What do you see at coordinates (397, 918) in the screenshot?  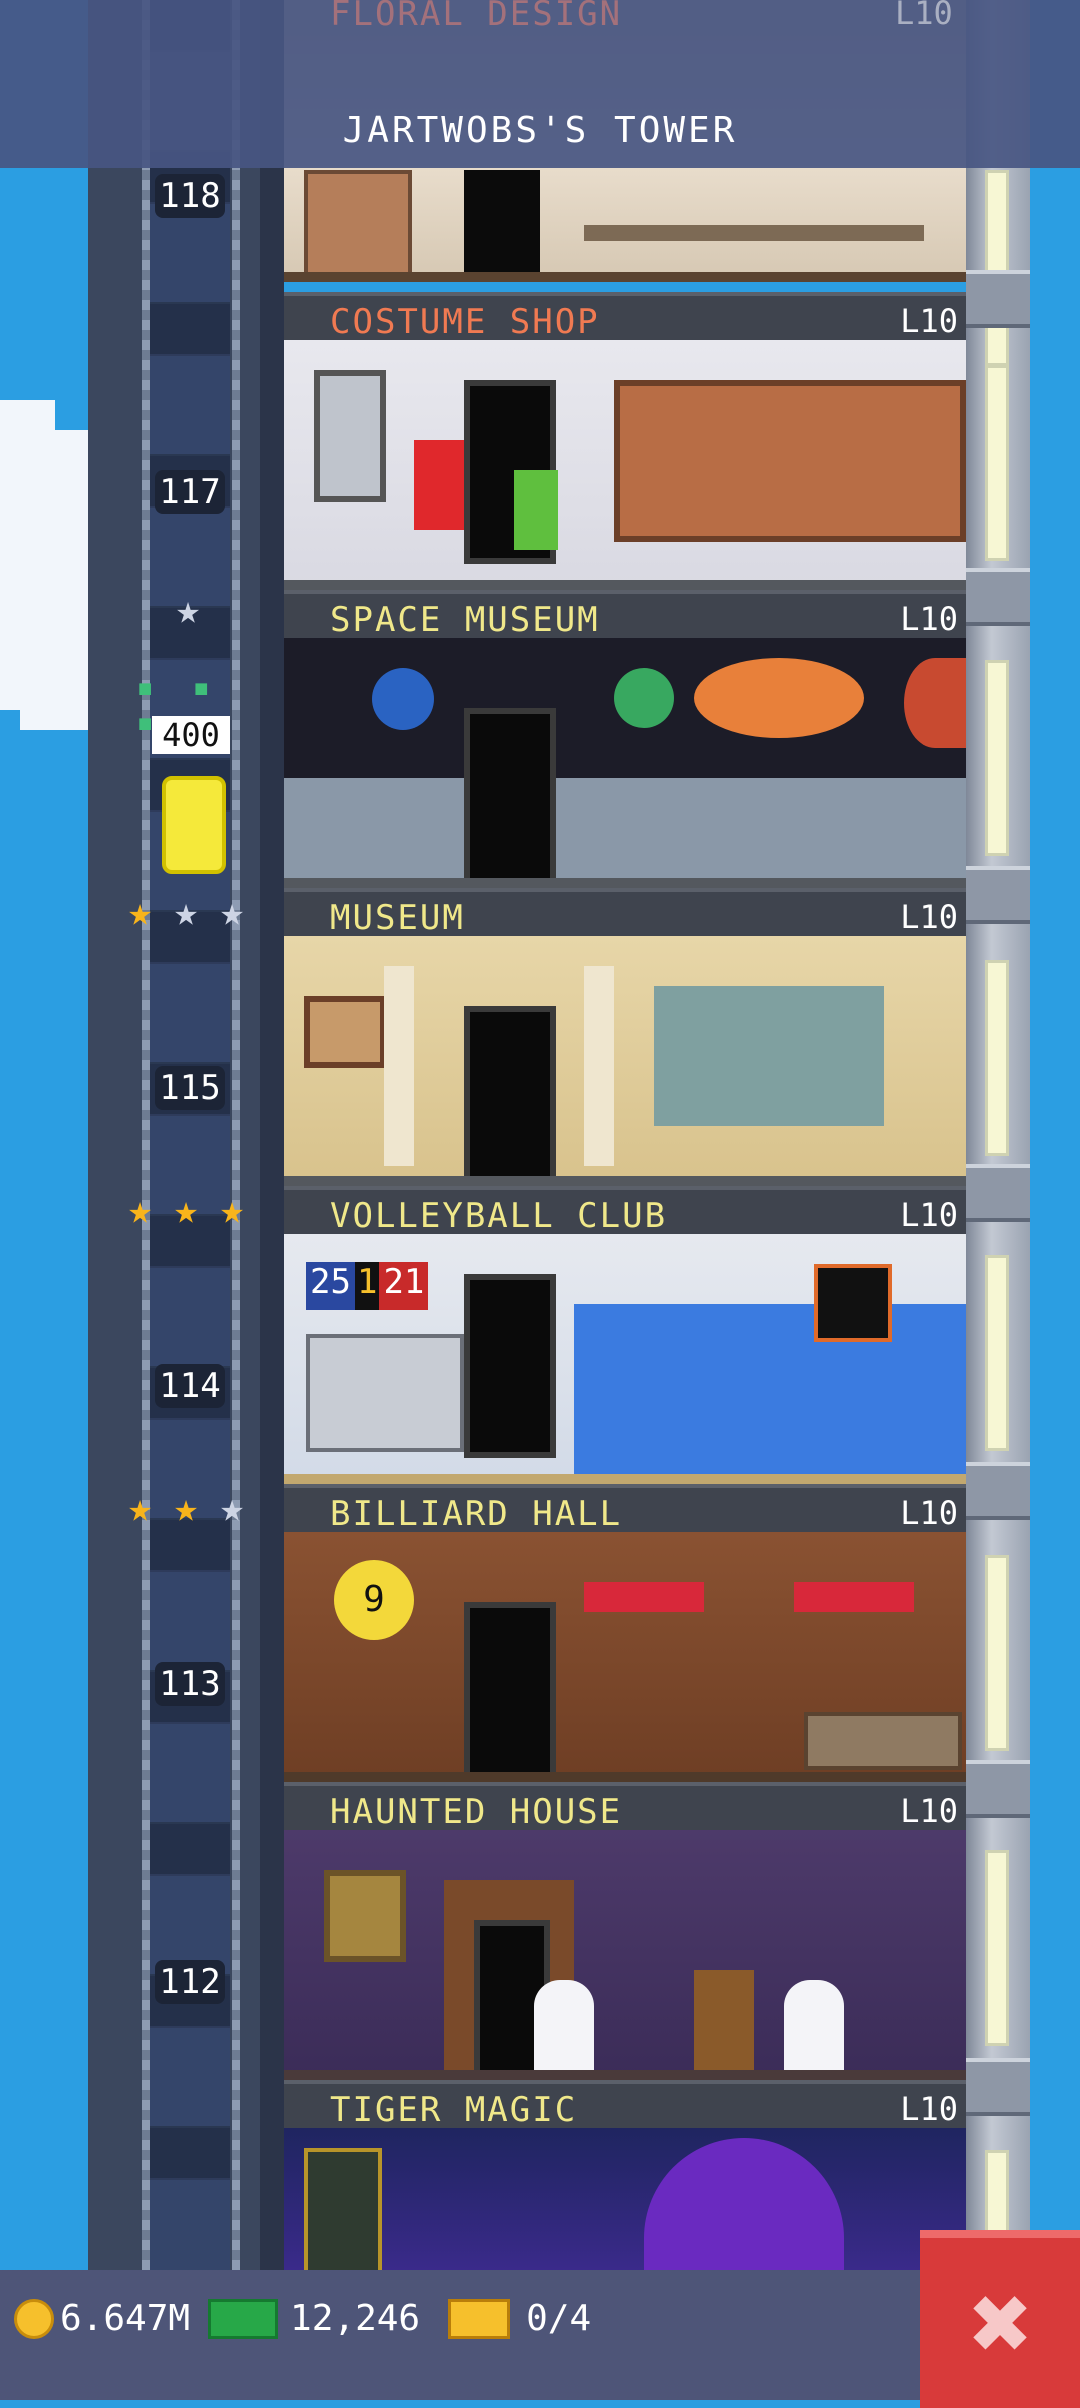 I see `floor-name: MUSEUM` at bounding box center [397, 918].